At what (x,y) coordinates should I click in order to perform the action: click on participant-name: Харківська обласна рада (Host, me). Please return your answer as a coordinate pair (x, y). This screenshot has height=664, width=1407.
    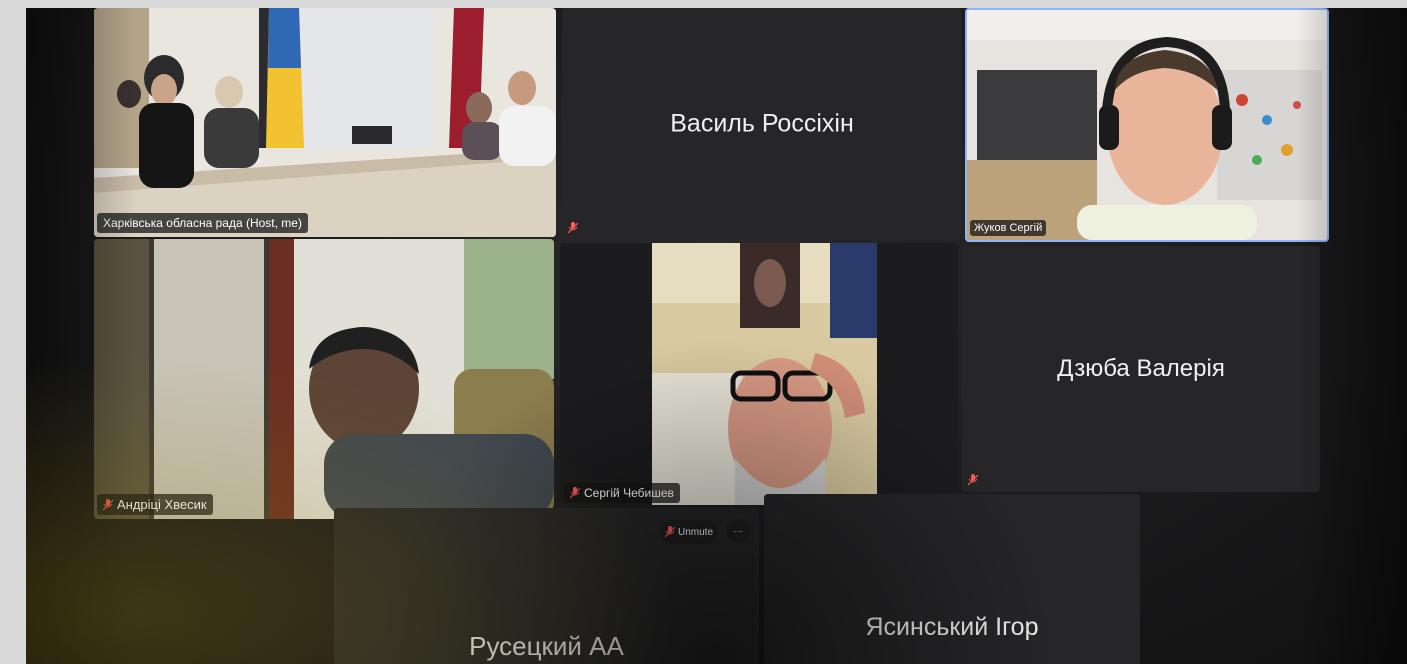
    Looking at the image, I should click on (202, 223).